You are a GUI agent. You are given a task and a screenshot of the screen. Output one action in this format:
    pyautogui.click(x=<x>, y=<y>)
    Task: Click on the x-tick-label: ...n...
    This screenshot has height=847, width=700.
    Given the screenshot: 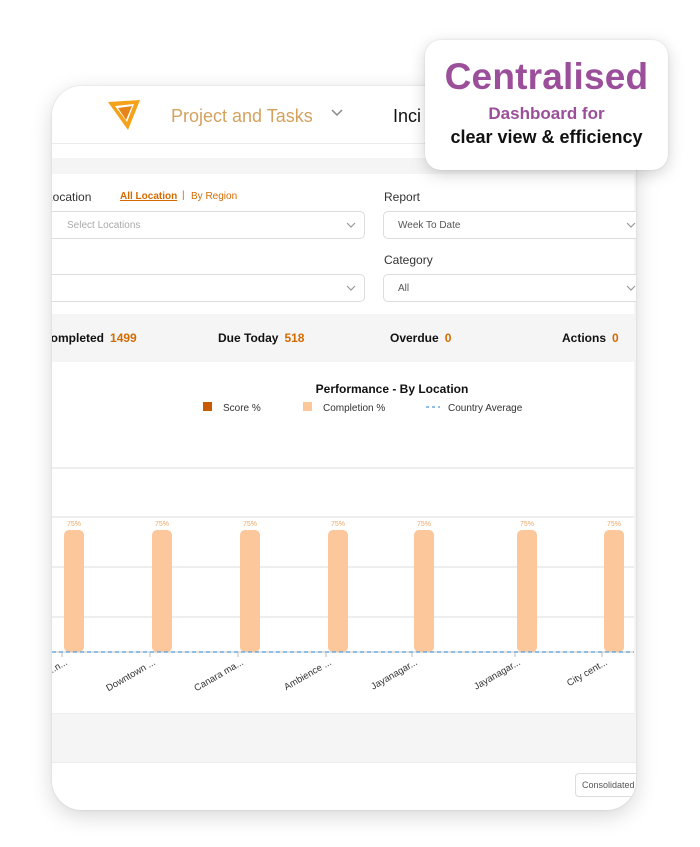 What is the action you would take?
    pyautogui.click(x=61, y=667)
    